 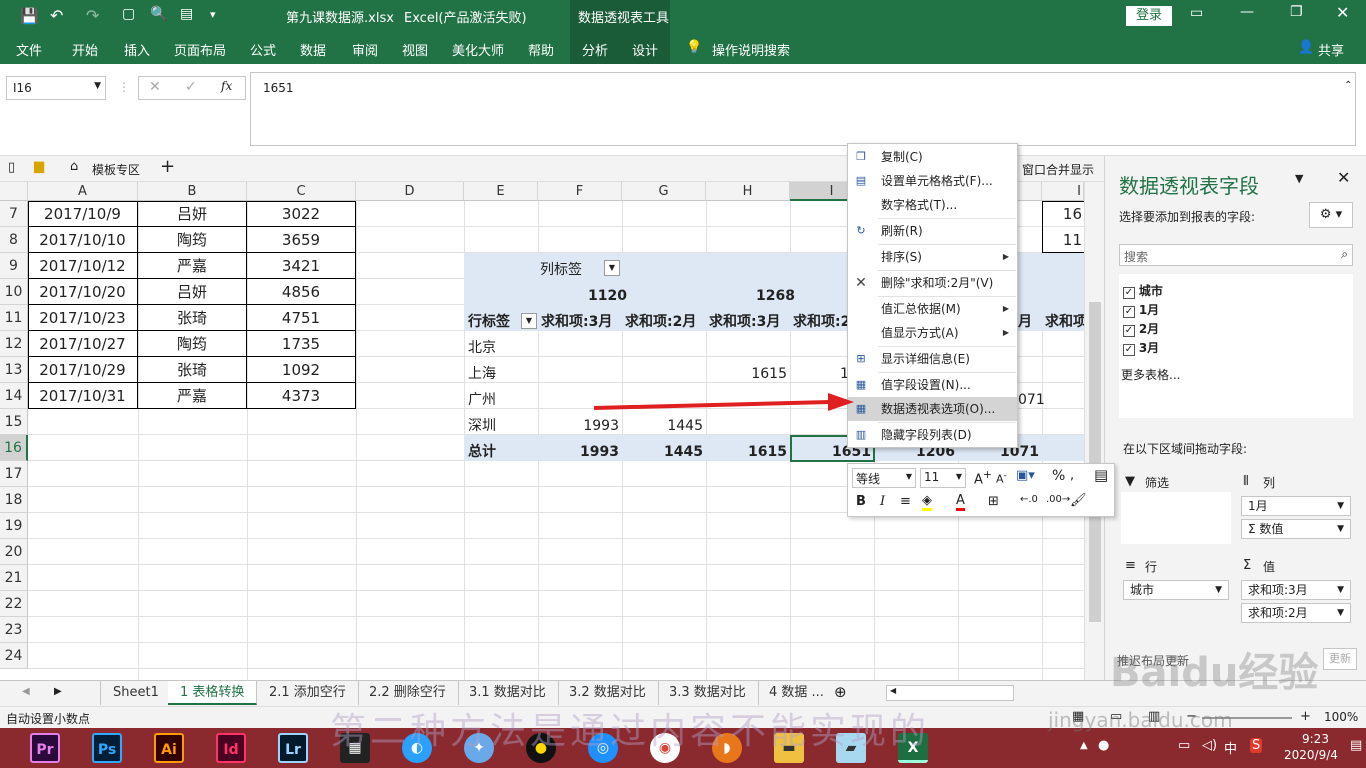 What do you see at coordinates (1176, 518) in the screenshot?
I see `filter-area` at bounding box center [1176, 518].